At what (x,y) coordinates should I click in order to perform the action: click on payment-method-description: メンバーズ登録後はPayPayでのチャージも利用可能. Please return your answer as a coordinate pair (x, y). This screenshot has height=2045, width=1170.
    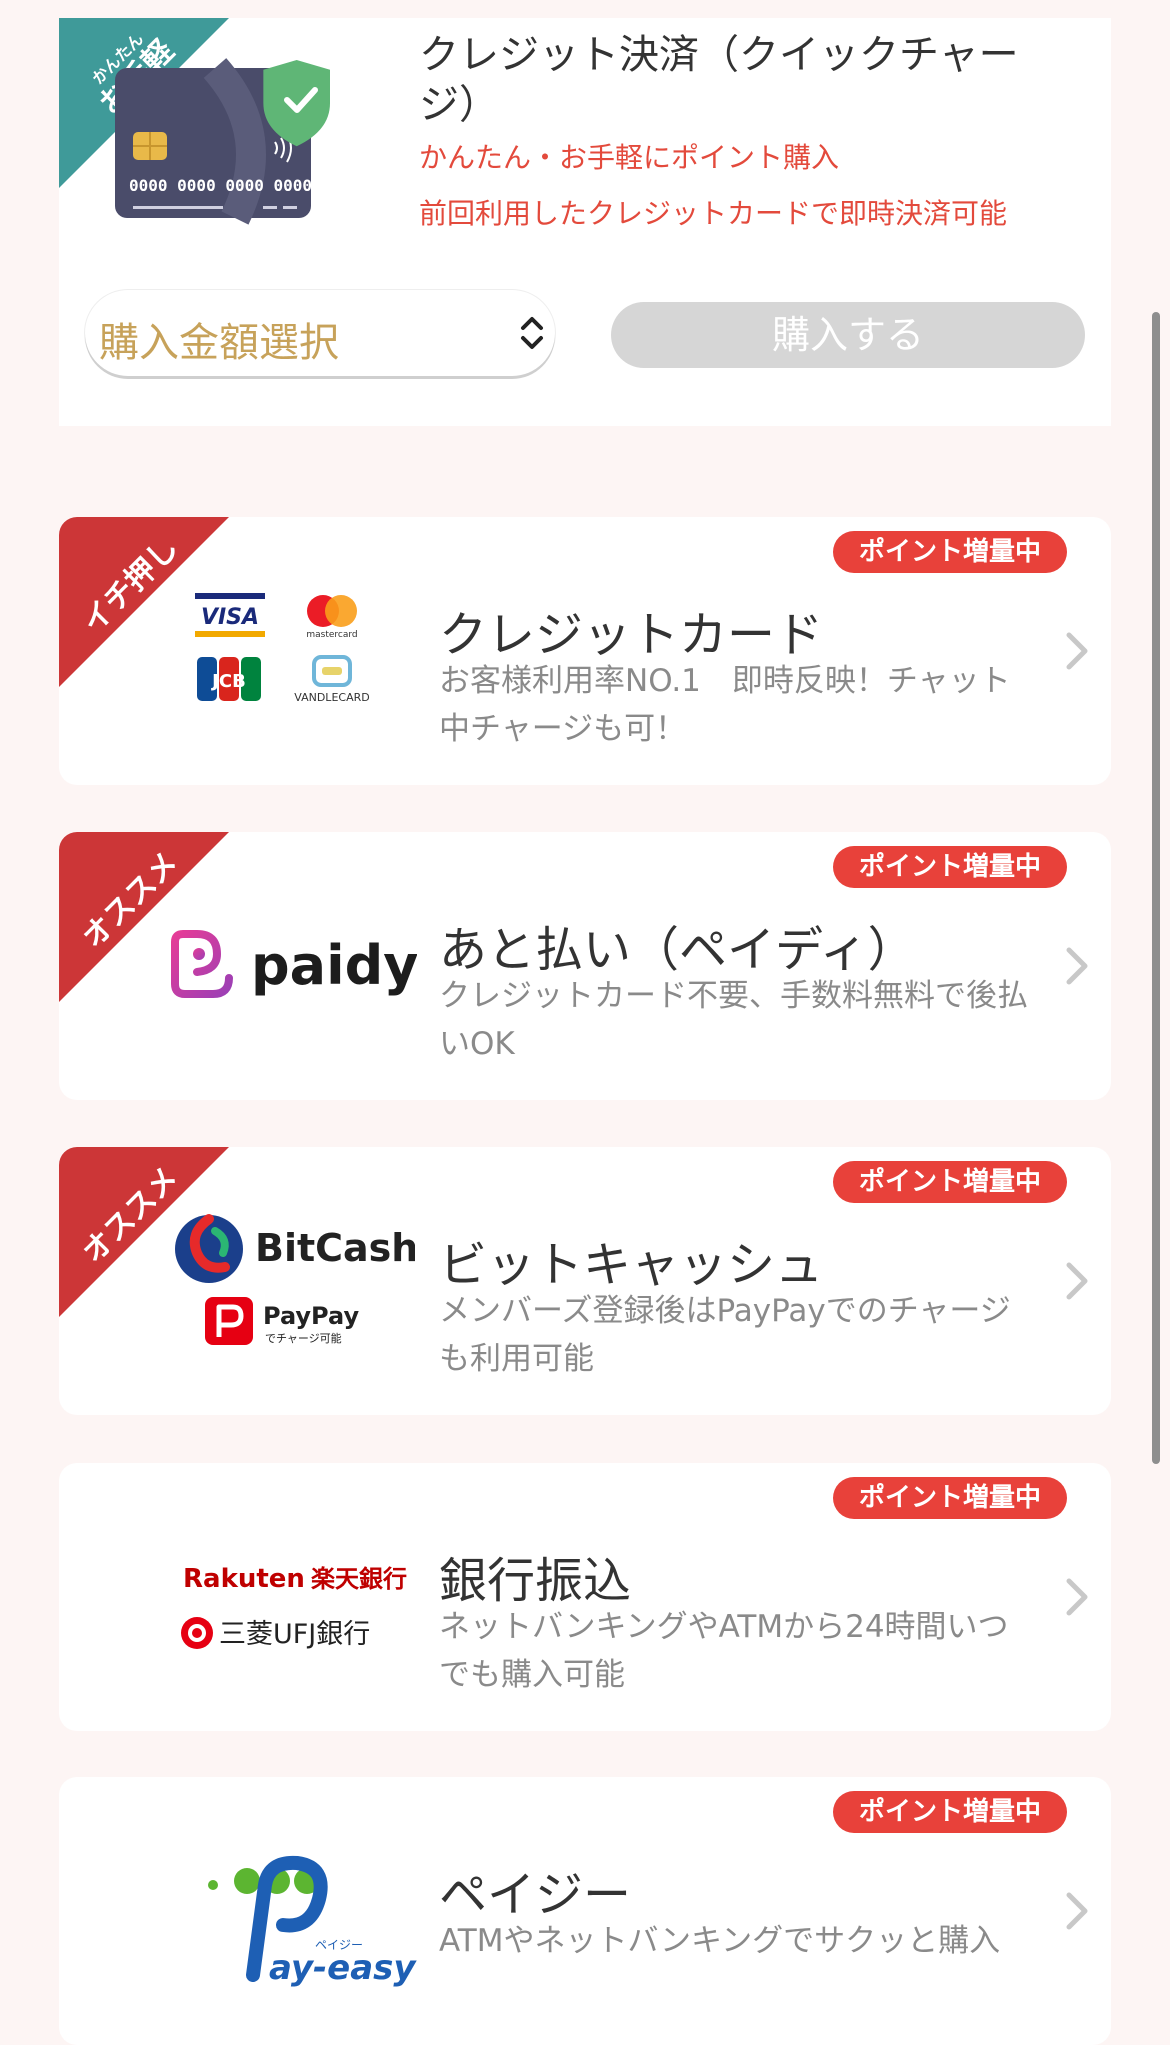
    Looking at the image, I should click on (725, 1335).